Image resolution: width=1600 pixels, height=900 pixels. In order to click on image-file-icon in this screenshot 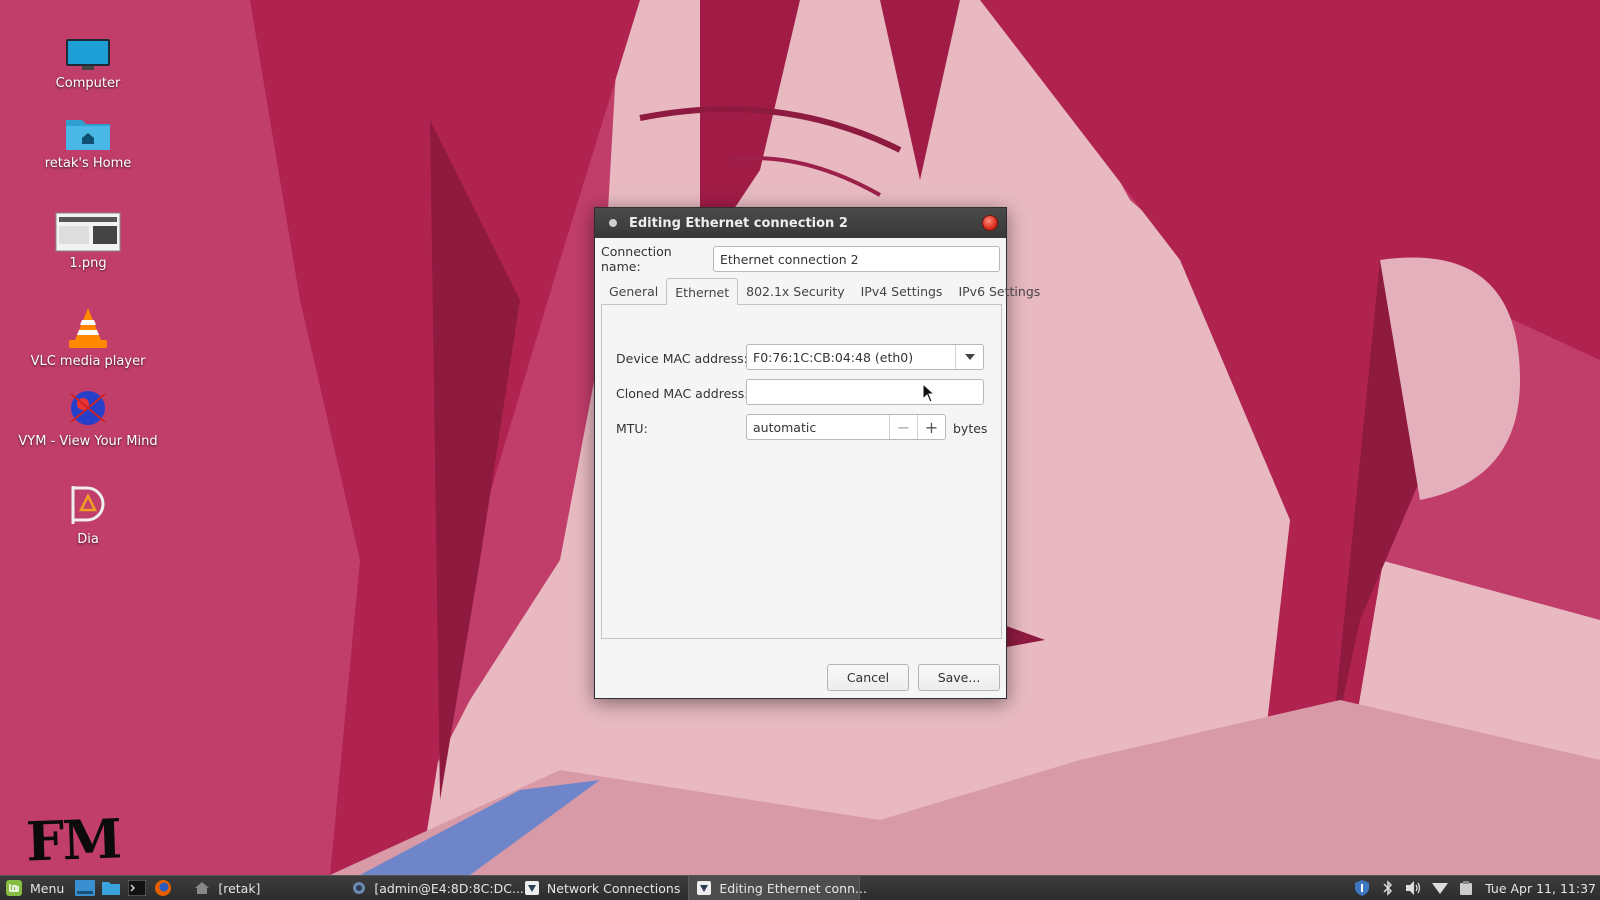, I will do `click(88, 228)`.